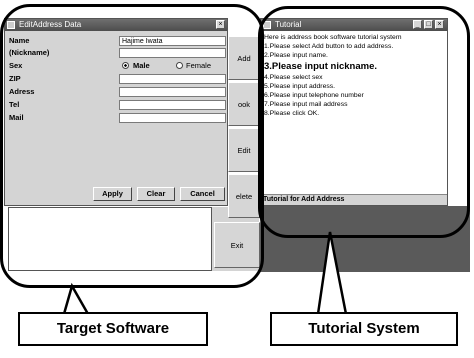  What do you see at coordinates (76, 299) in the screenshot?
I see `left-callout-pointer` at bounding box center [76, 299].